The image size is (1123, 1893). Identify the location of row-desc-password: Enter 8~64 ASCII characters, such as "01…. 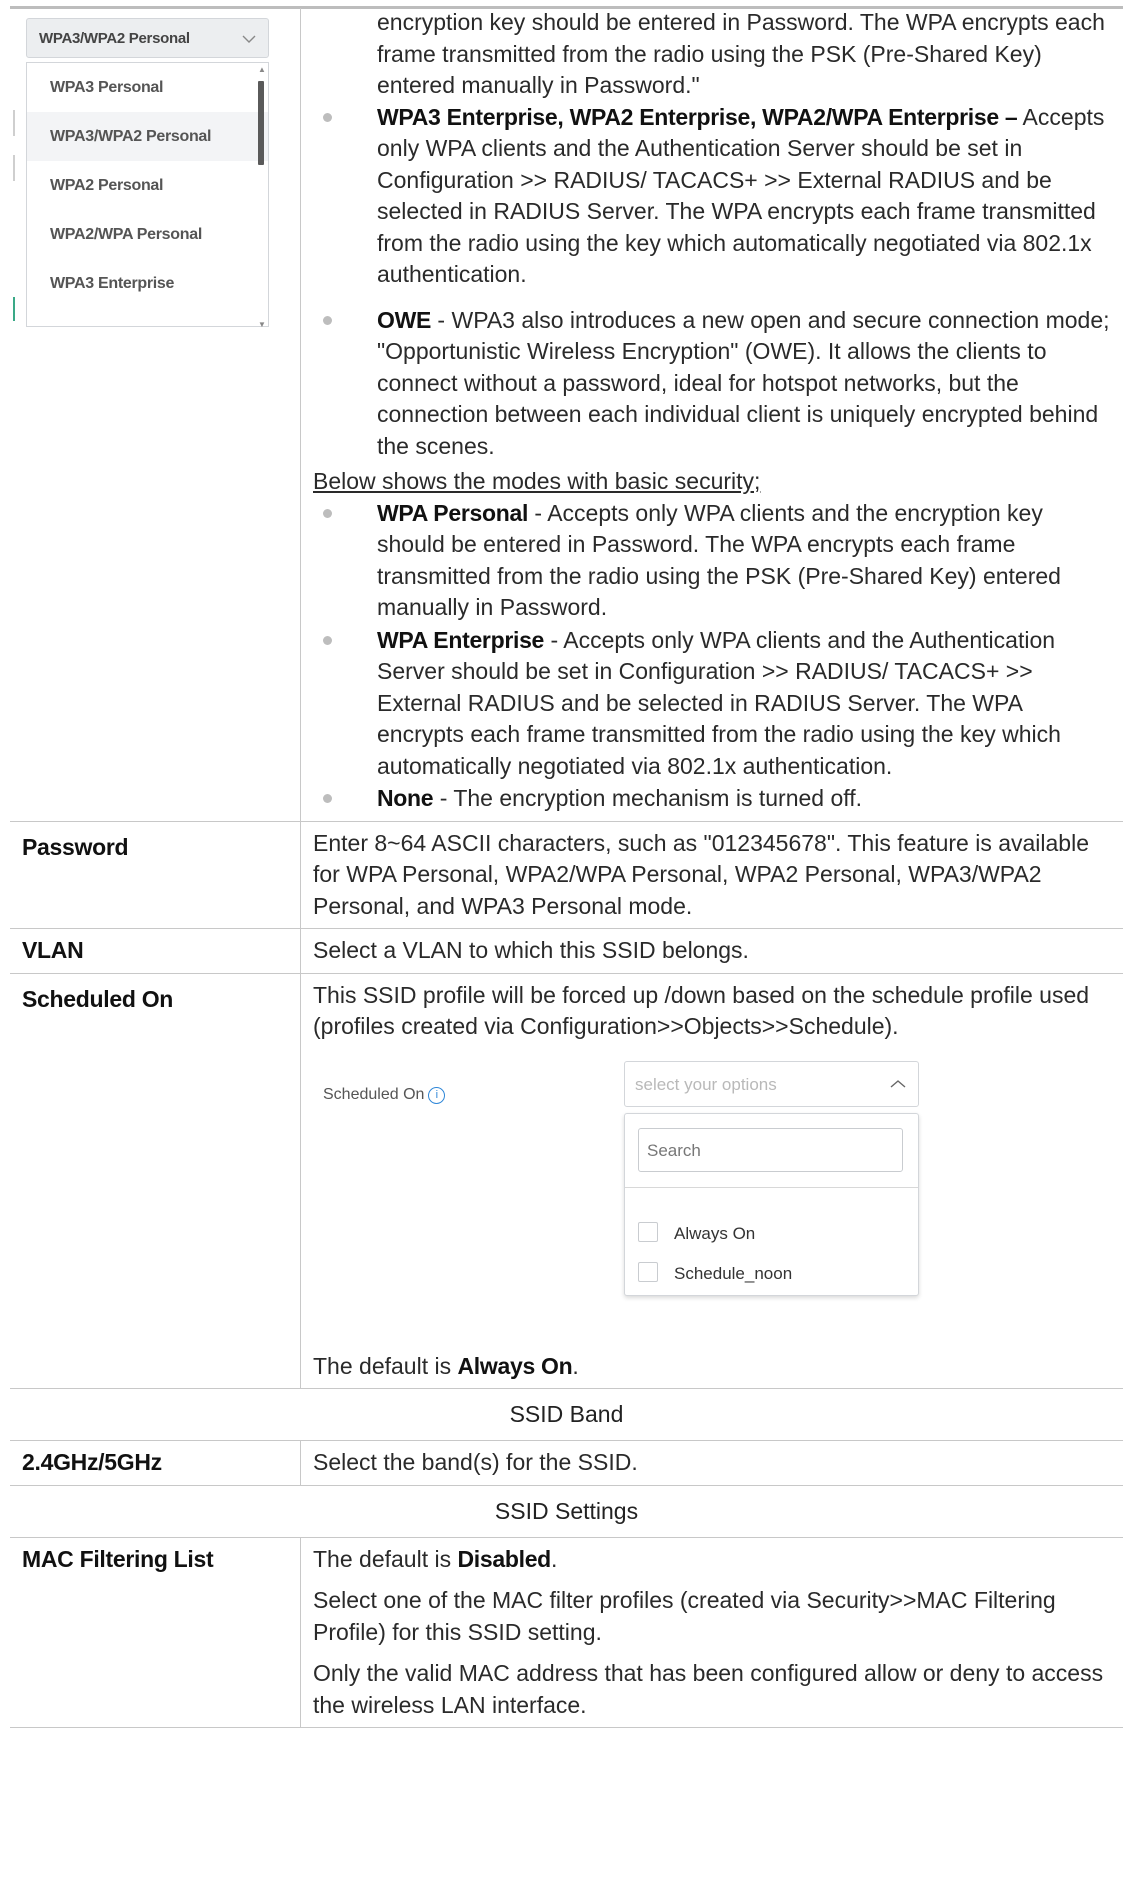
(711, 875).